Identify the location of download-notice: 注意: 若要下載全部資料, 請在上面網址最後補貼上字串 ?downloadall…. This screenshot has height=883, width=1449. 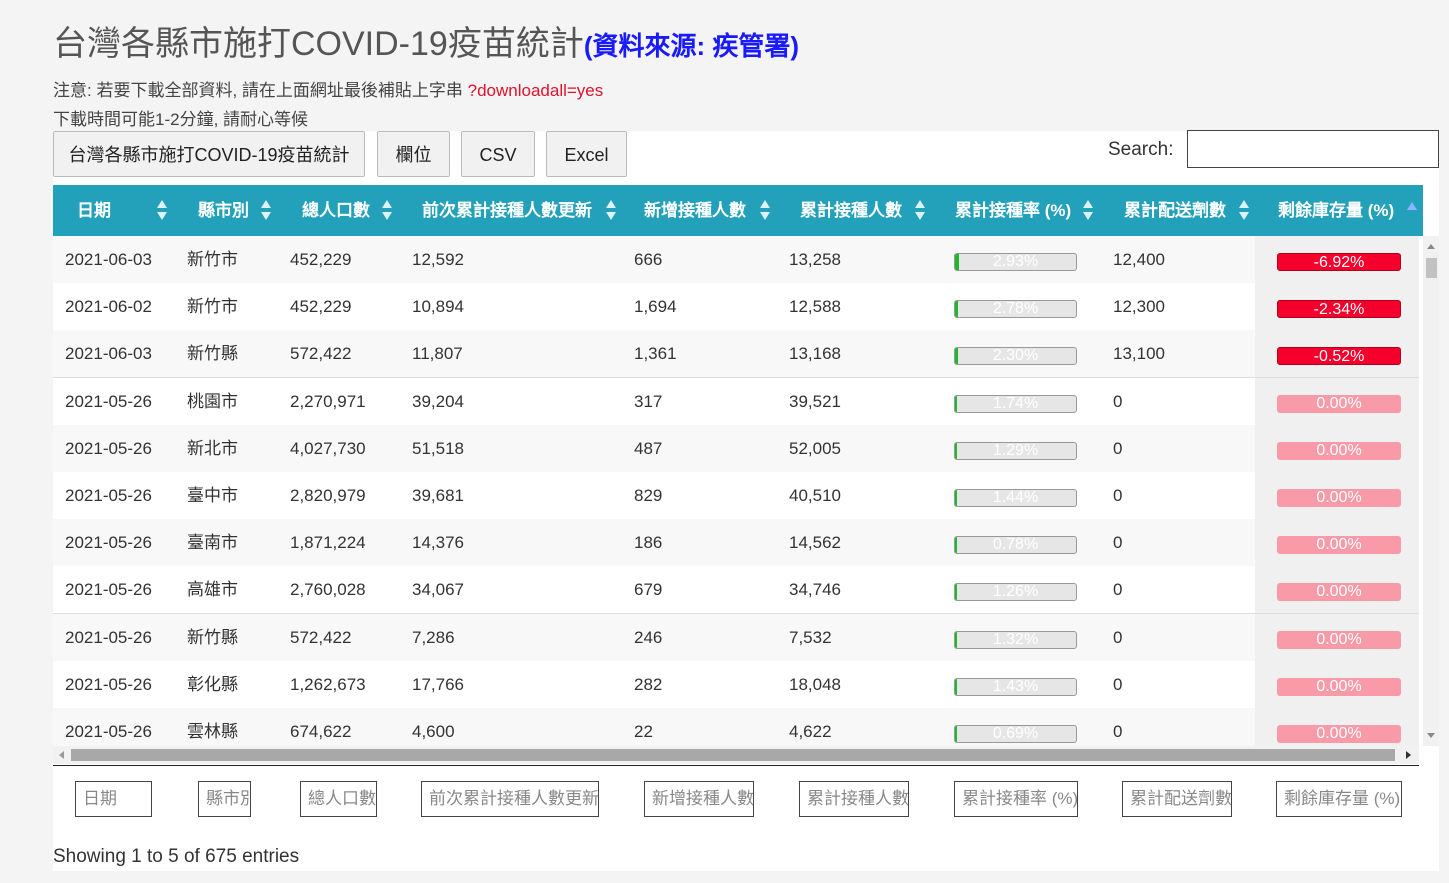
(328, 88).